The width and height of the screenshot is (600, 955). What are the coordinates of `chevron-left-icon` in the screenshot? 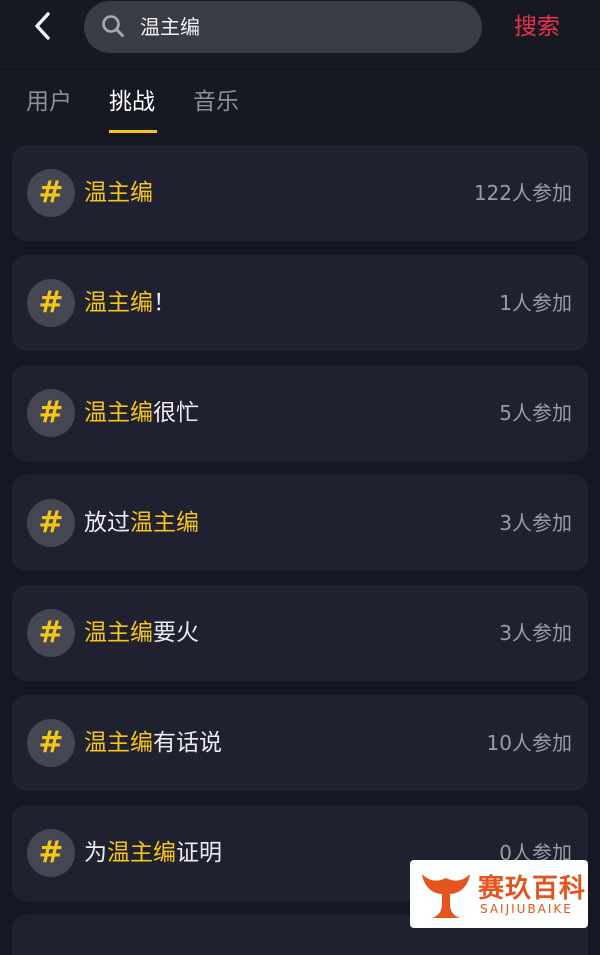 It's located at (42, 26).